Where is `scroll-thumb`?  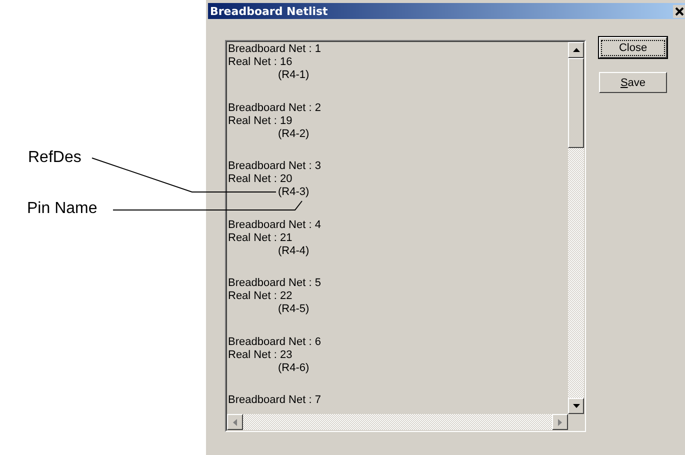
scroll-thumb is located at coordinates (576, 103).